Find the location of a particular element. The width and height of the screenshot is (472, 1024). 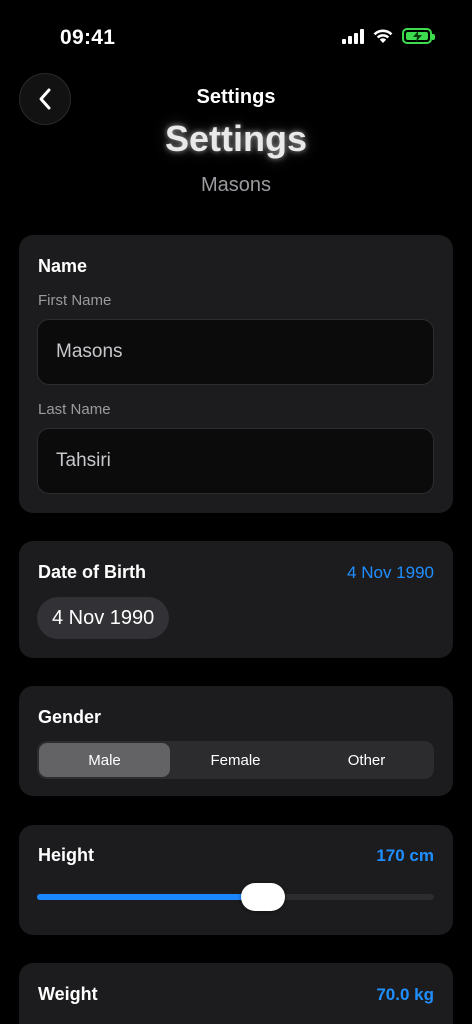

gender-option-female: Female is located at coordinates (235, 760).